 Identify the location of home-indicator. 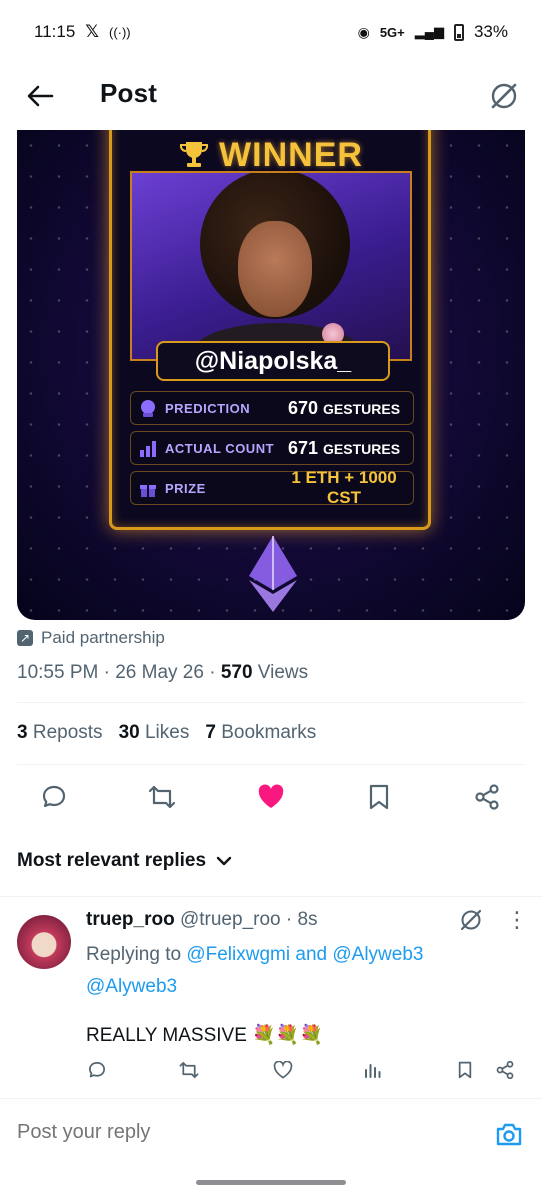
(271, 1182).